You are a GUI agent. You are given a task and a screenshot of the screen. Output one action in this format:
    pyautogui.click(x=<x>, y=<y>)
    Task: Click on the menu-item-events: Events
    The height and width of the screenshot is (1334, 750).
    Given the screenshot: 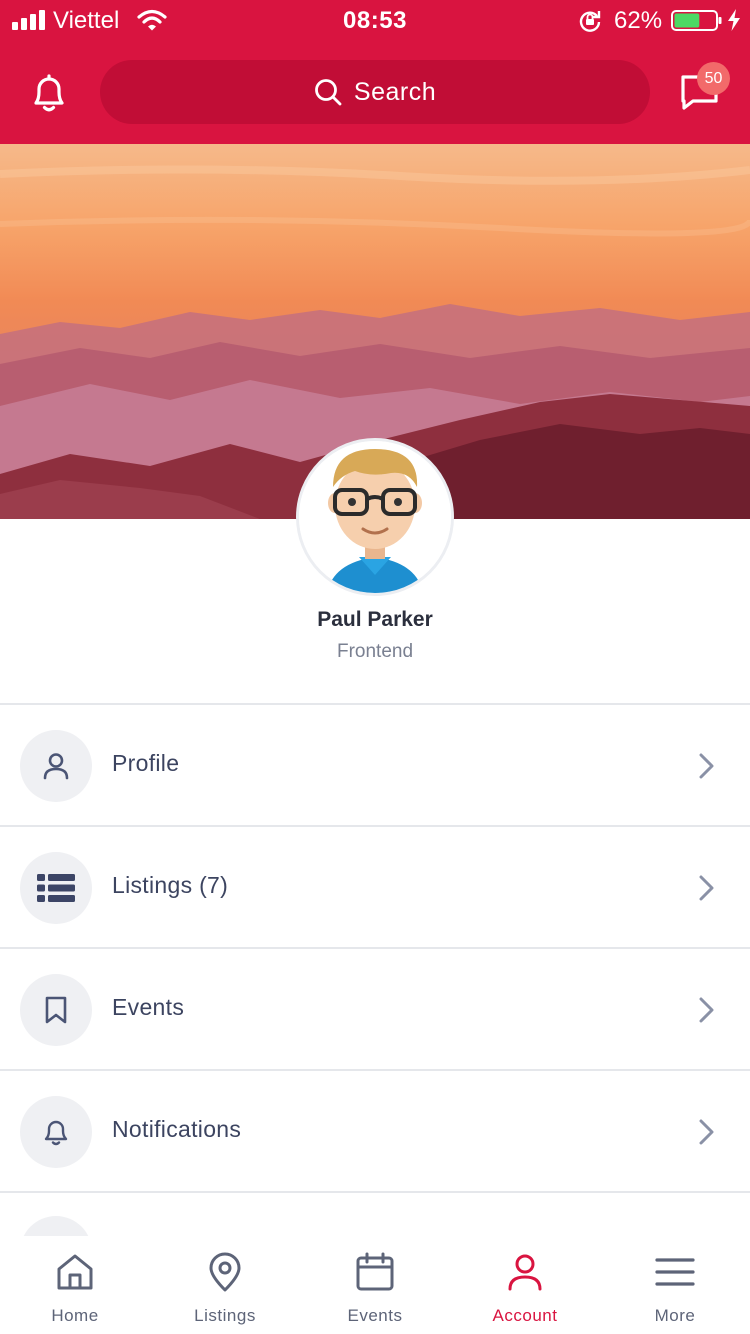 What is the action you would take?
    pyautogui.click(x=375, y=1010)
    